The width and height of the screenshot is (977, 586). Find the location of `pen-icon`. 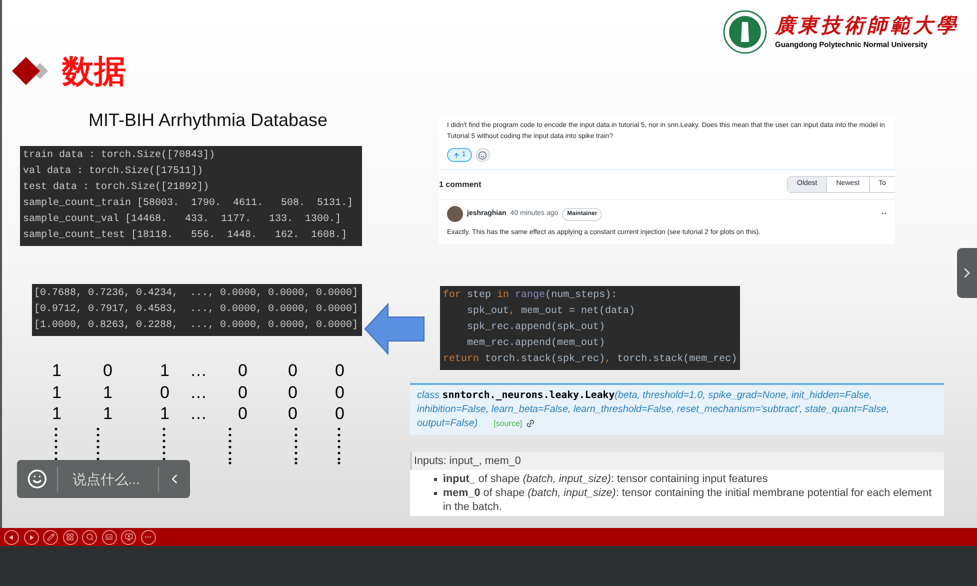

pen-icon is located at coordinates (50, 537).